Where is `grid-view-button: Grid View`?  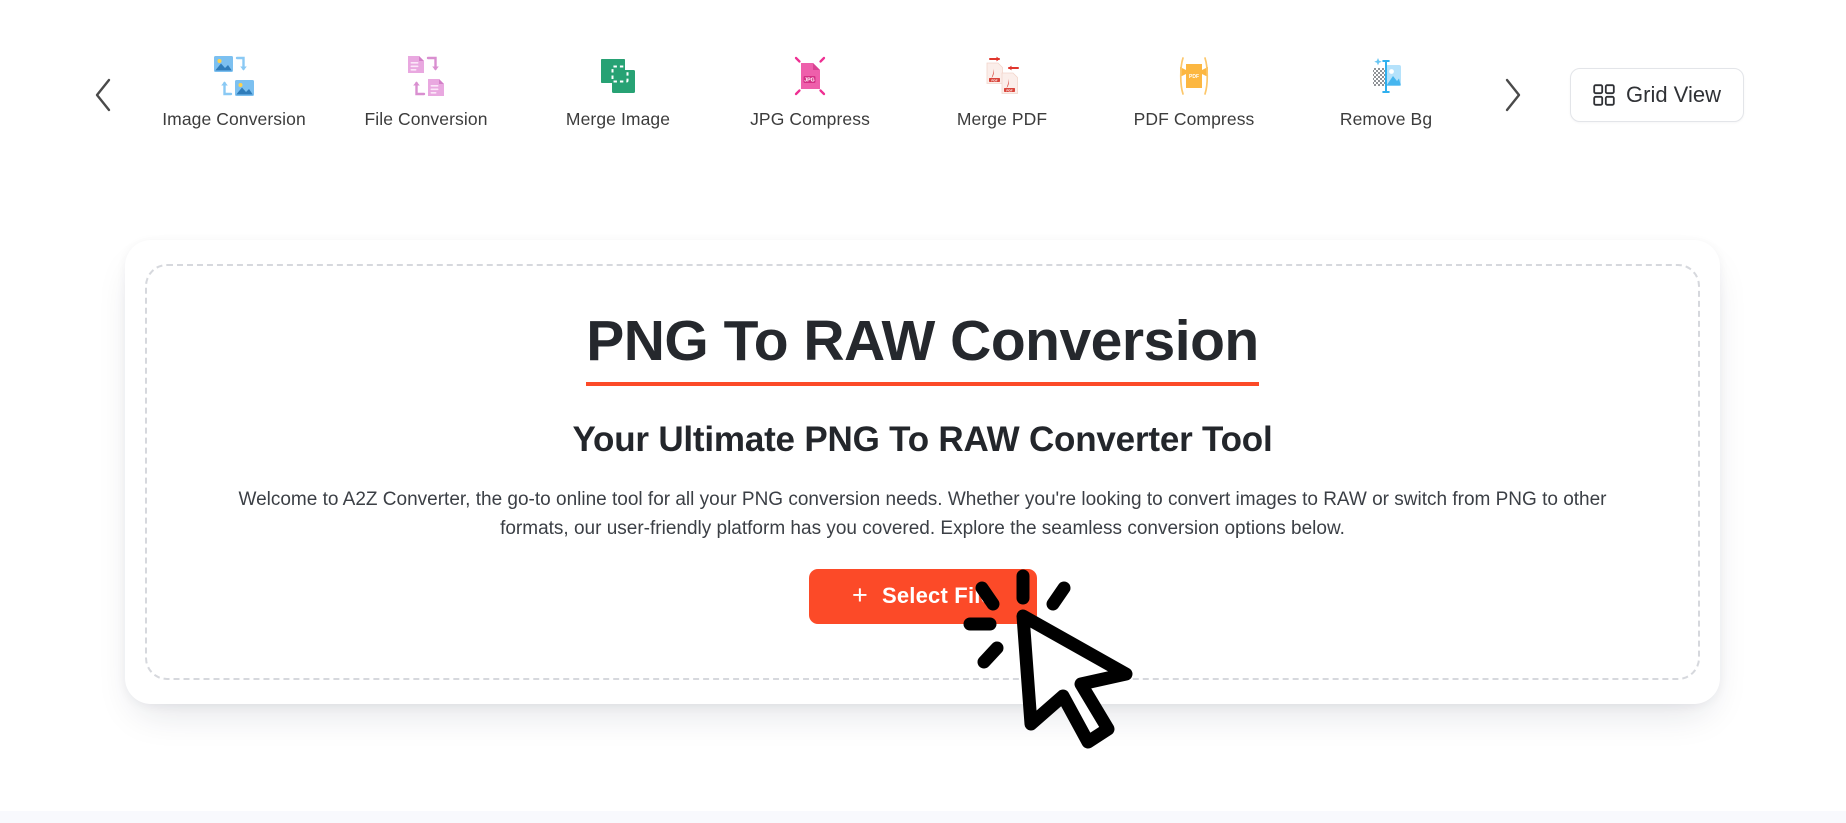 grid-view-button: Grid View is located at coordinates (1657, 95).